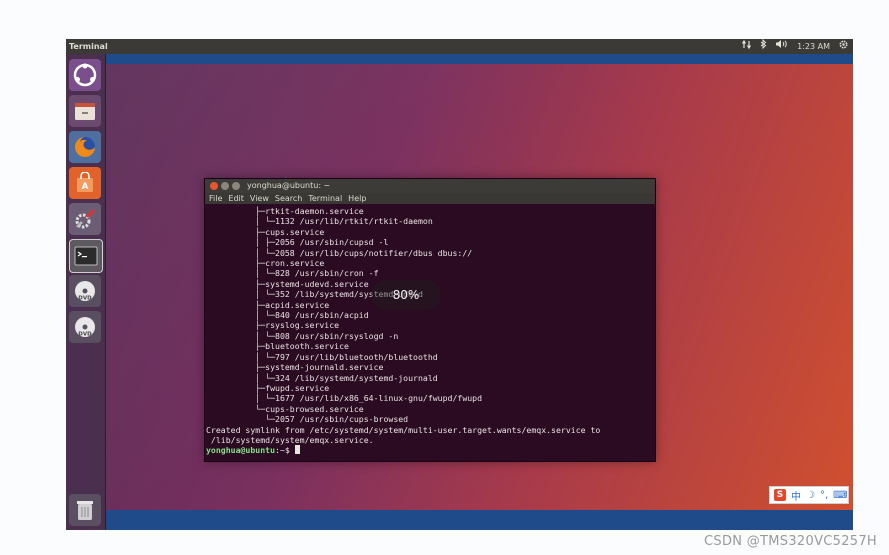 The width and height of the screenshot is (889, 555). I want to click on menu-edit: Edit, so click(236, 198).